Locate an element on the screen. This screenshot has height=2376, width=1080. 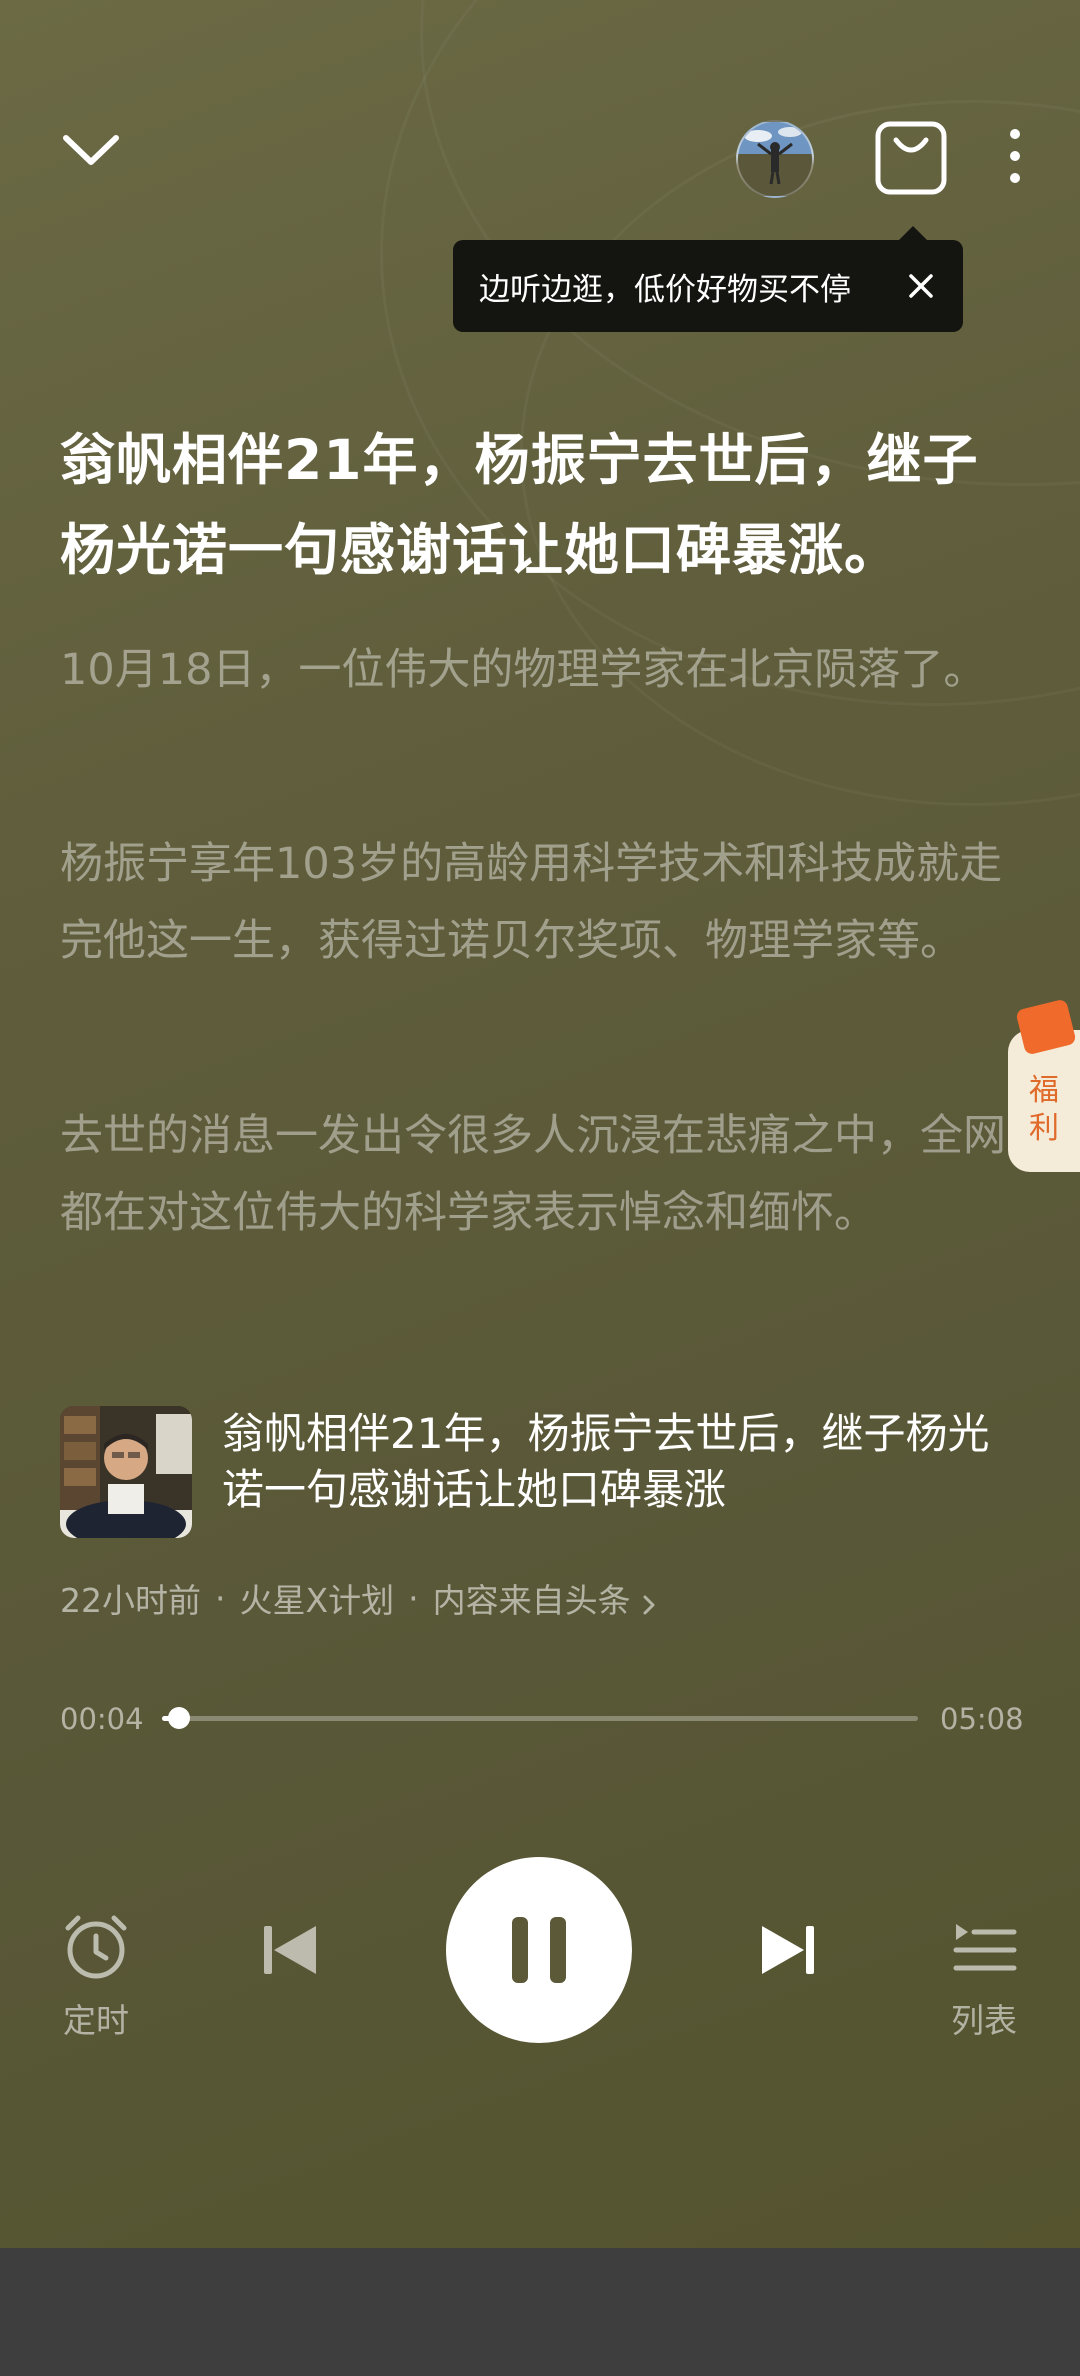
alarm-clock-icon is located at coordinates (96, 1947).